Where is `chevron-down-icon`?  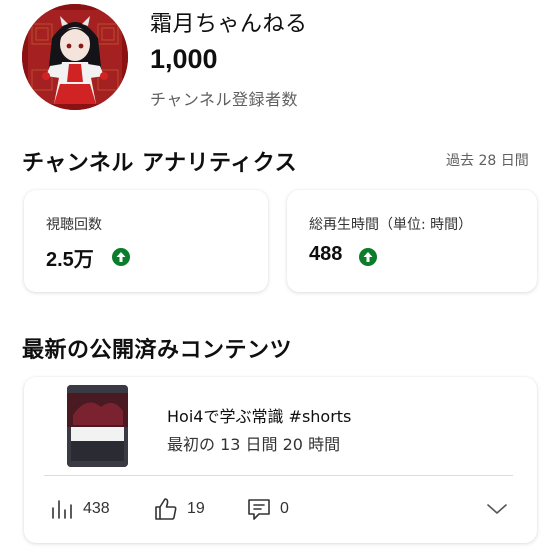
chevron-down-icon is located at coordinates (497, 509).